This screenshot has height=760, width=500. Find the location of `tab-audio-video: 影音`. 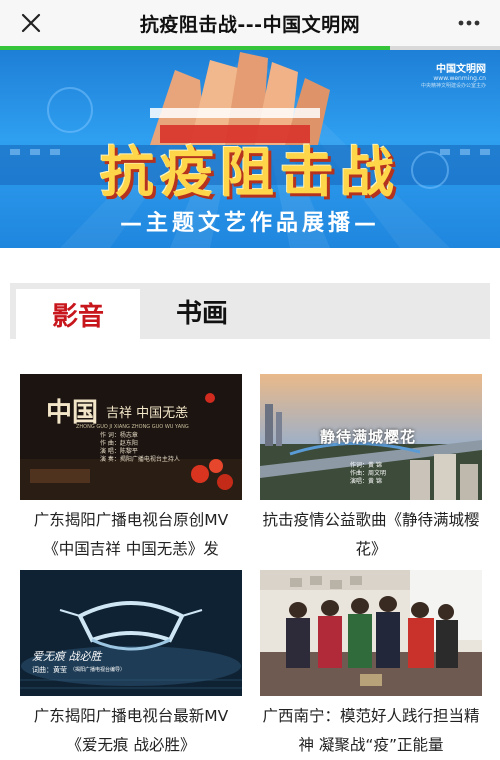

tab-audio-video: 影音 is located at coordinates (78, 314).